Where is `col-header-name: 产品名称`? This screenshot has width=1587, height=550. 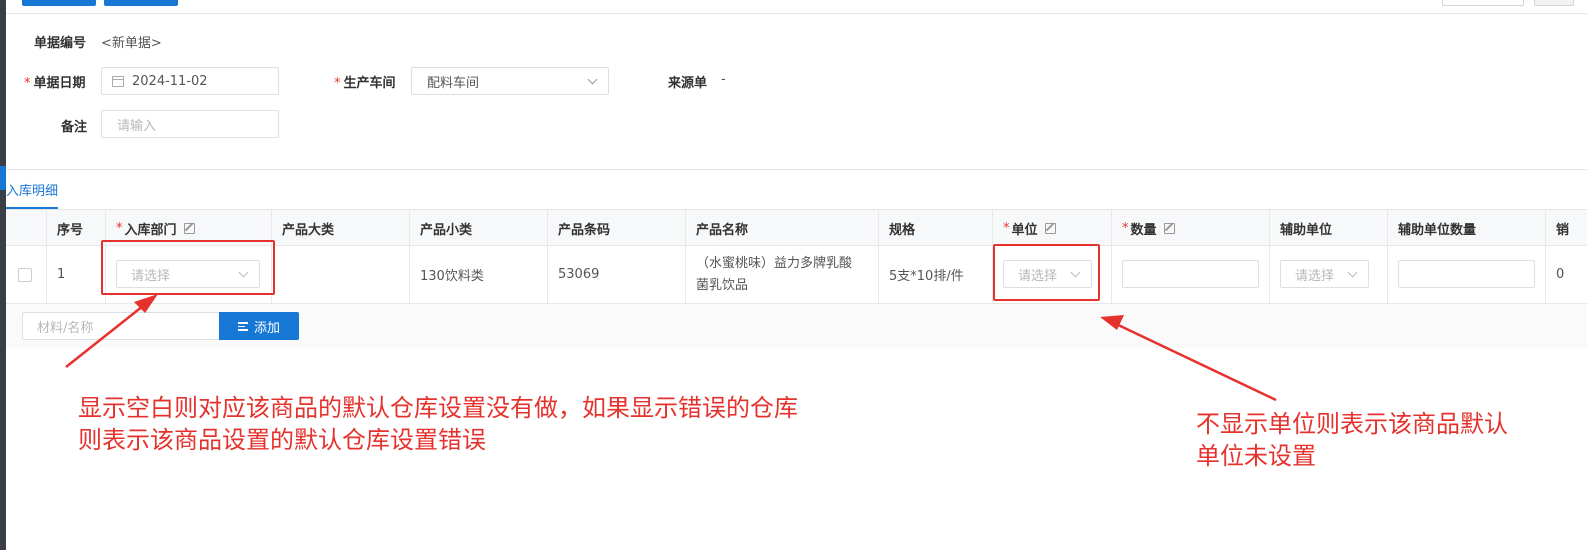
col-header-name: 产品名称 is located at coordinates (722, 230).